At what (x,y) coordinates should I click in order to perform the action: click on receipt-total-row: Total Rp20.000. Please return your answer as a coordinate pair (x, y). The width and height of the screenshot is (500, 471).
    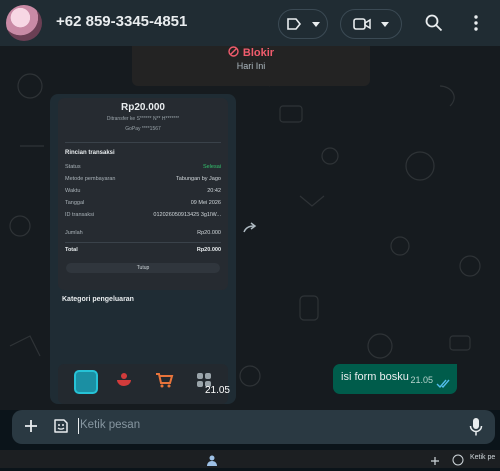
    Looking at the image, I should click on (143, 251).